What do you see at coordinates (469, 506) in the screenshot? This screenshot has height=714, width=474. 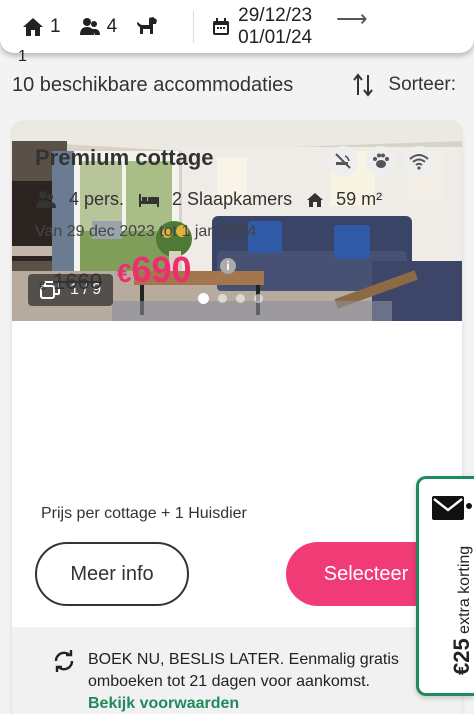 I see `notification-badge` at bounding box center [469, 506].